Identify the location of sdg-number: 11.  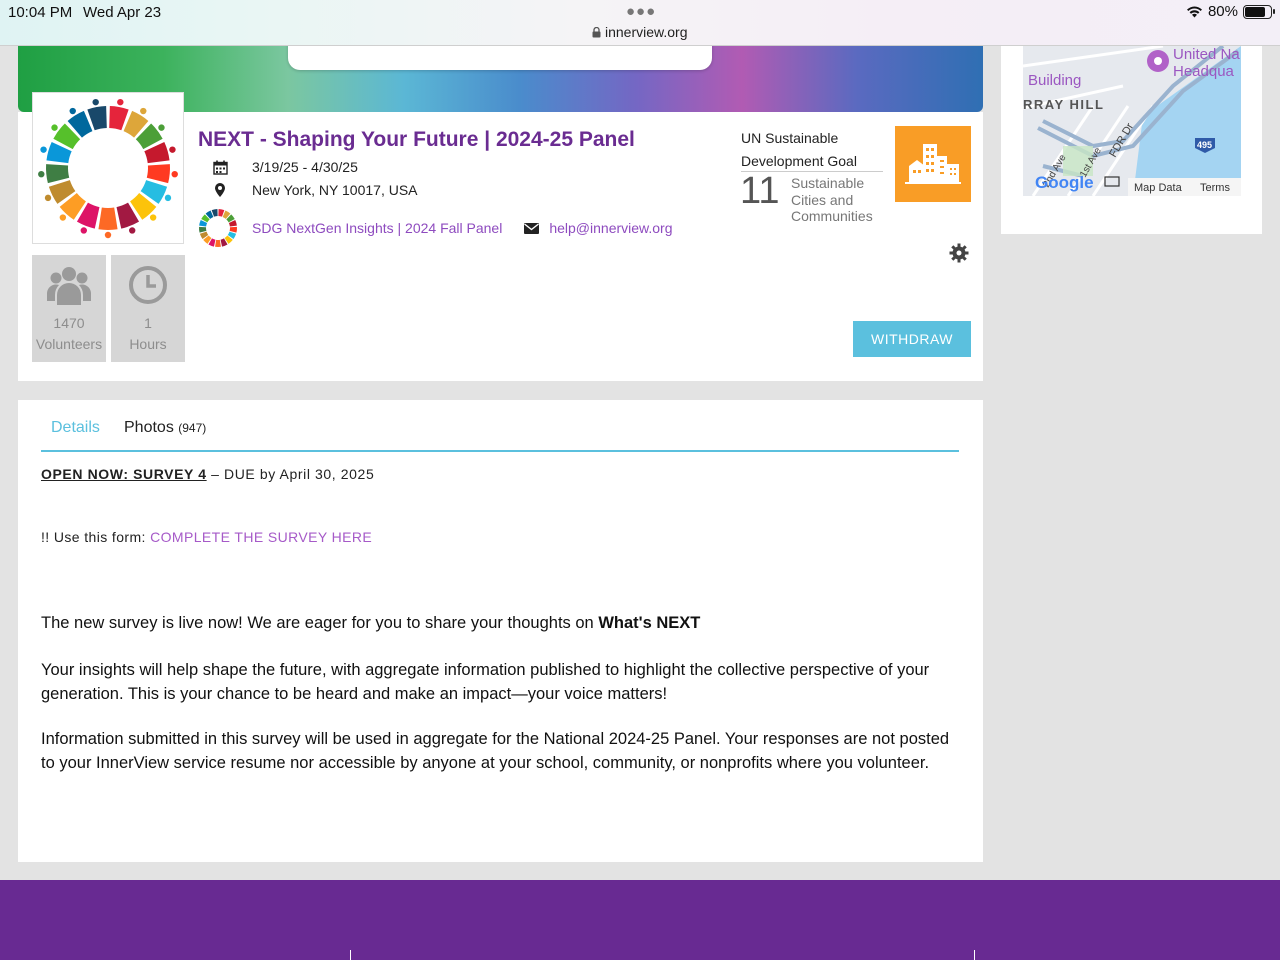
(760, 191).